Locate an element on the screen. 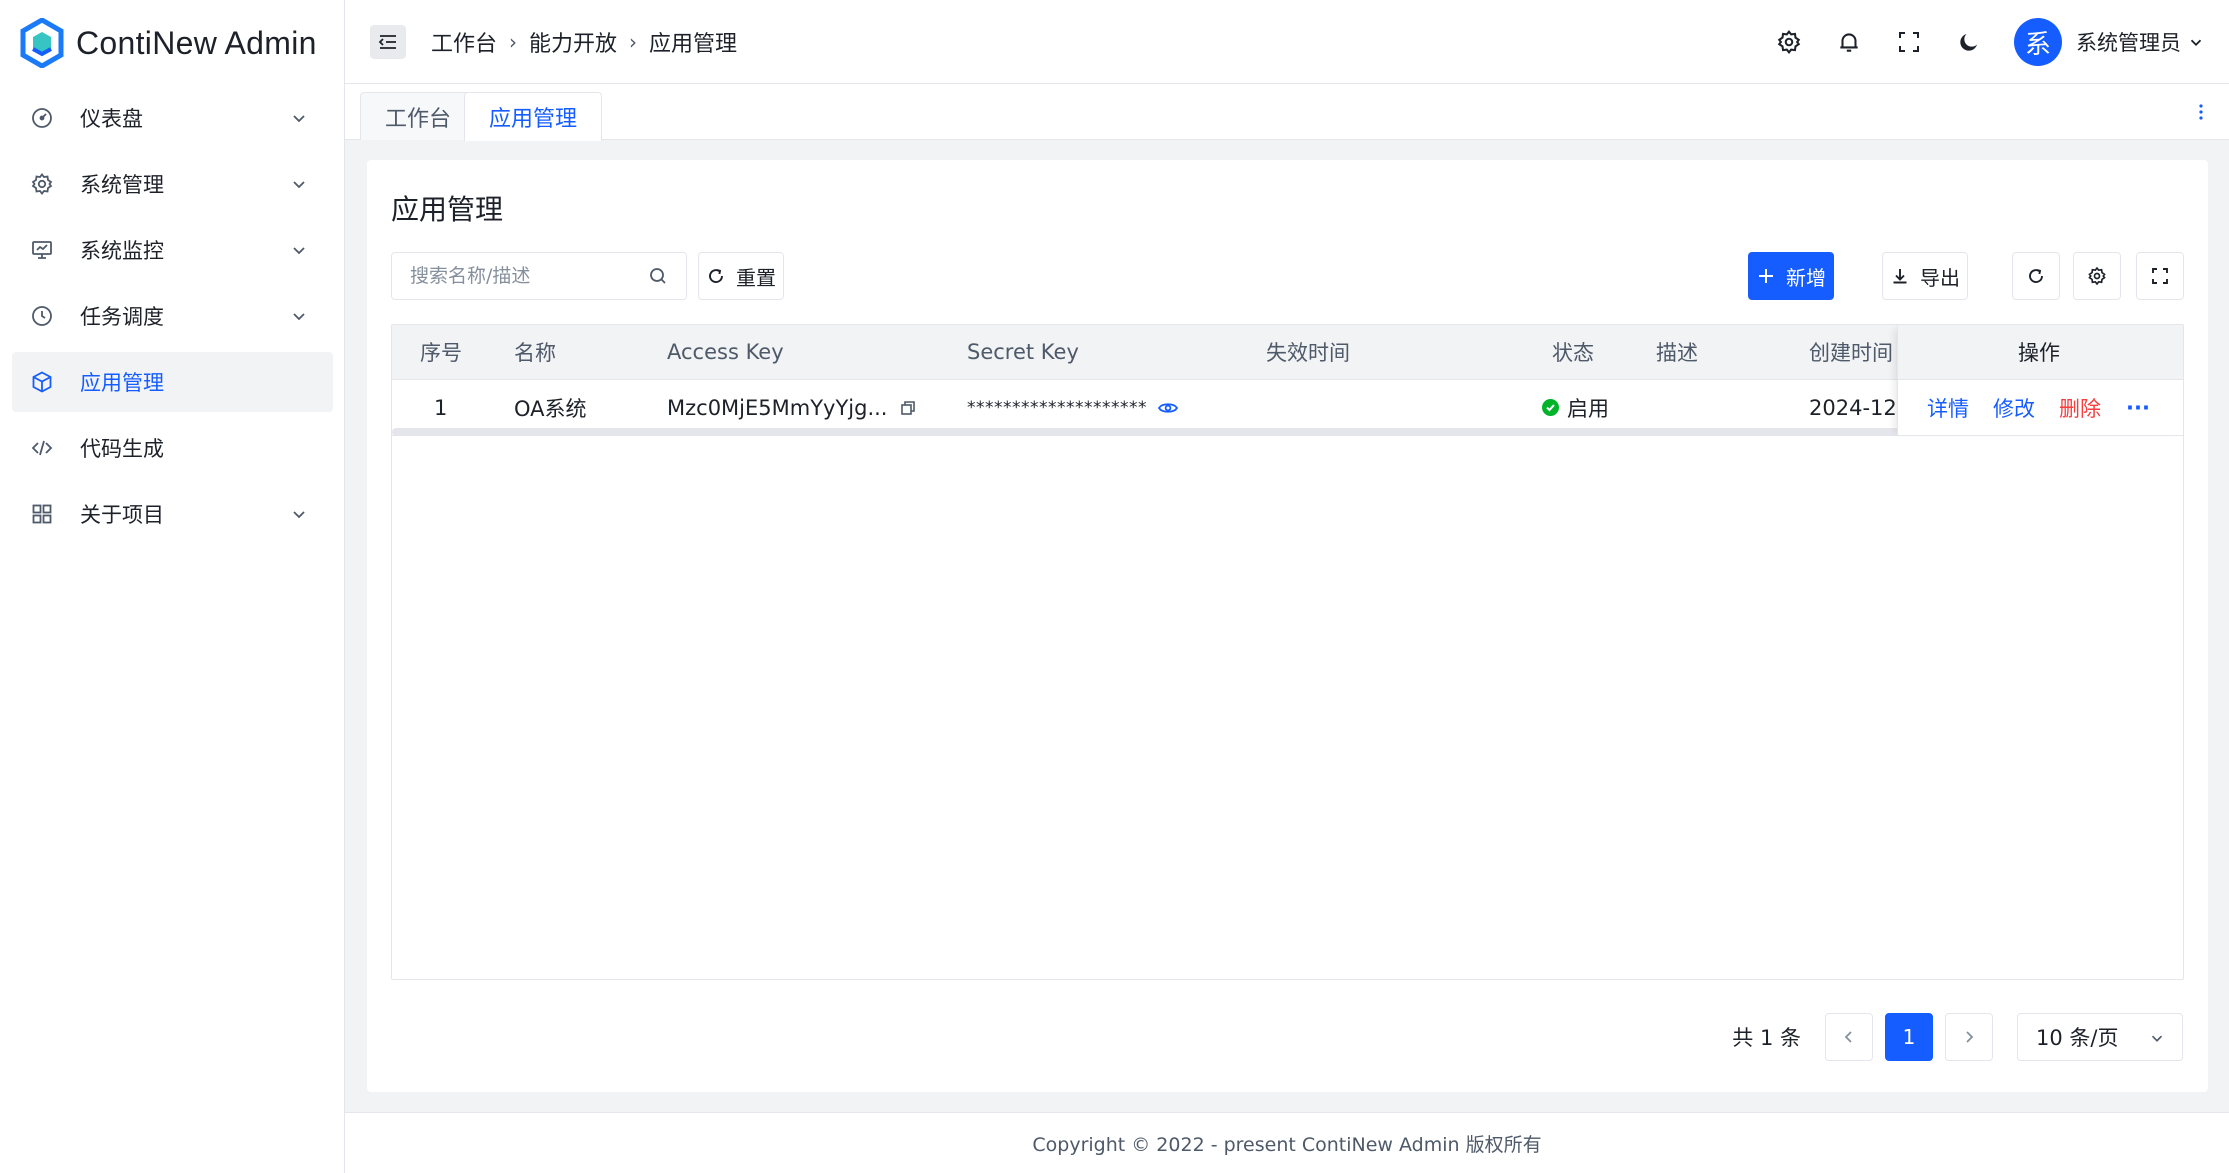 The height and width of the screenshot is (1173, 2229). status-badge: 启用 is located at coordinates (1588, 408).